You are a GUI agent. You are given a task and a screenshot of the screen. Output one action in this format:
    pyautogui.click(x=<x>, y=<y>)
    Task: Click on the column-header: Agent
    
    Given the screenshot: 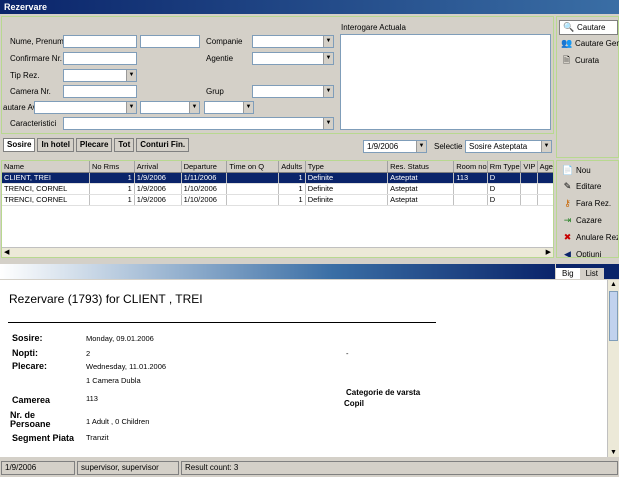 What is the action you would take?
    pyautogui.click(x=545, y=167)
    